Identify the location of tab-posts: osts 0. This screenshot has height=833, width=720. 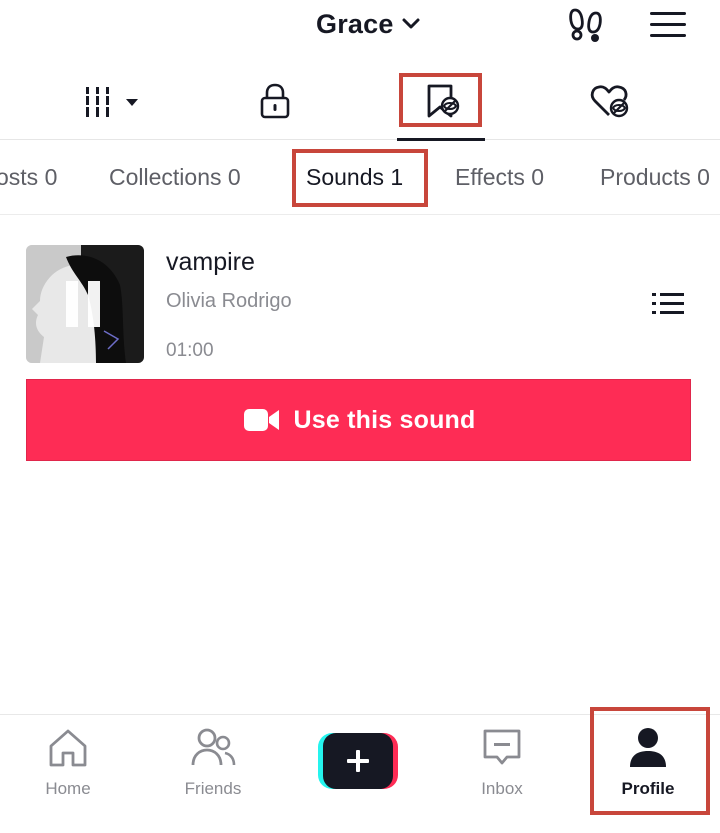
(28, 177).